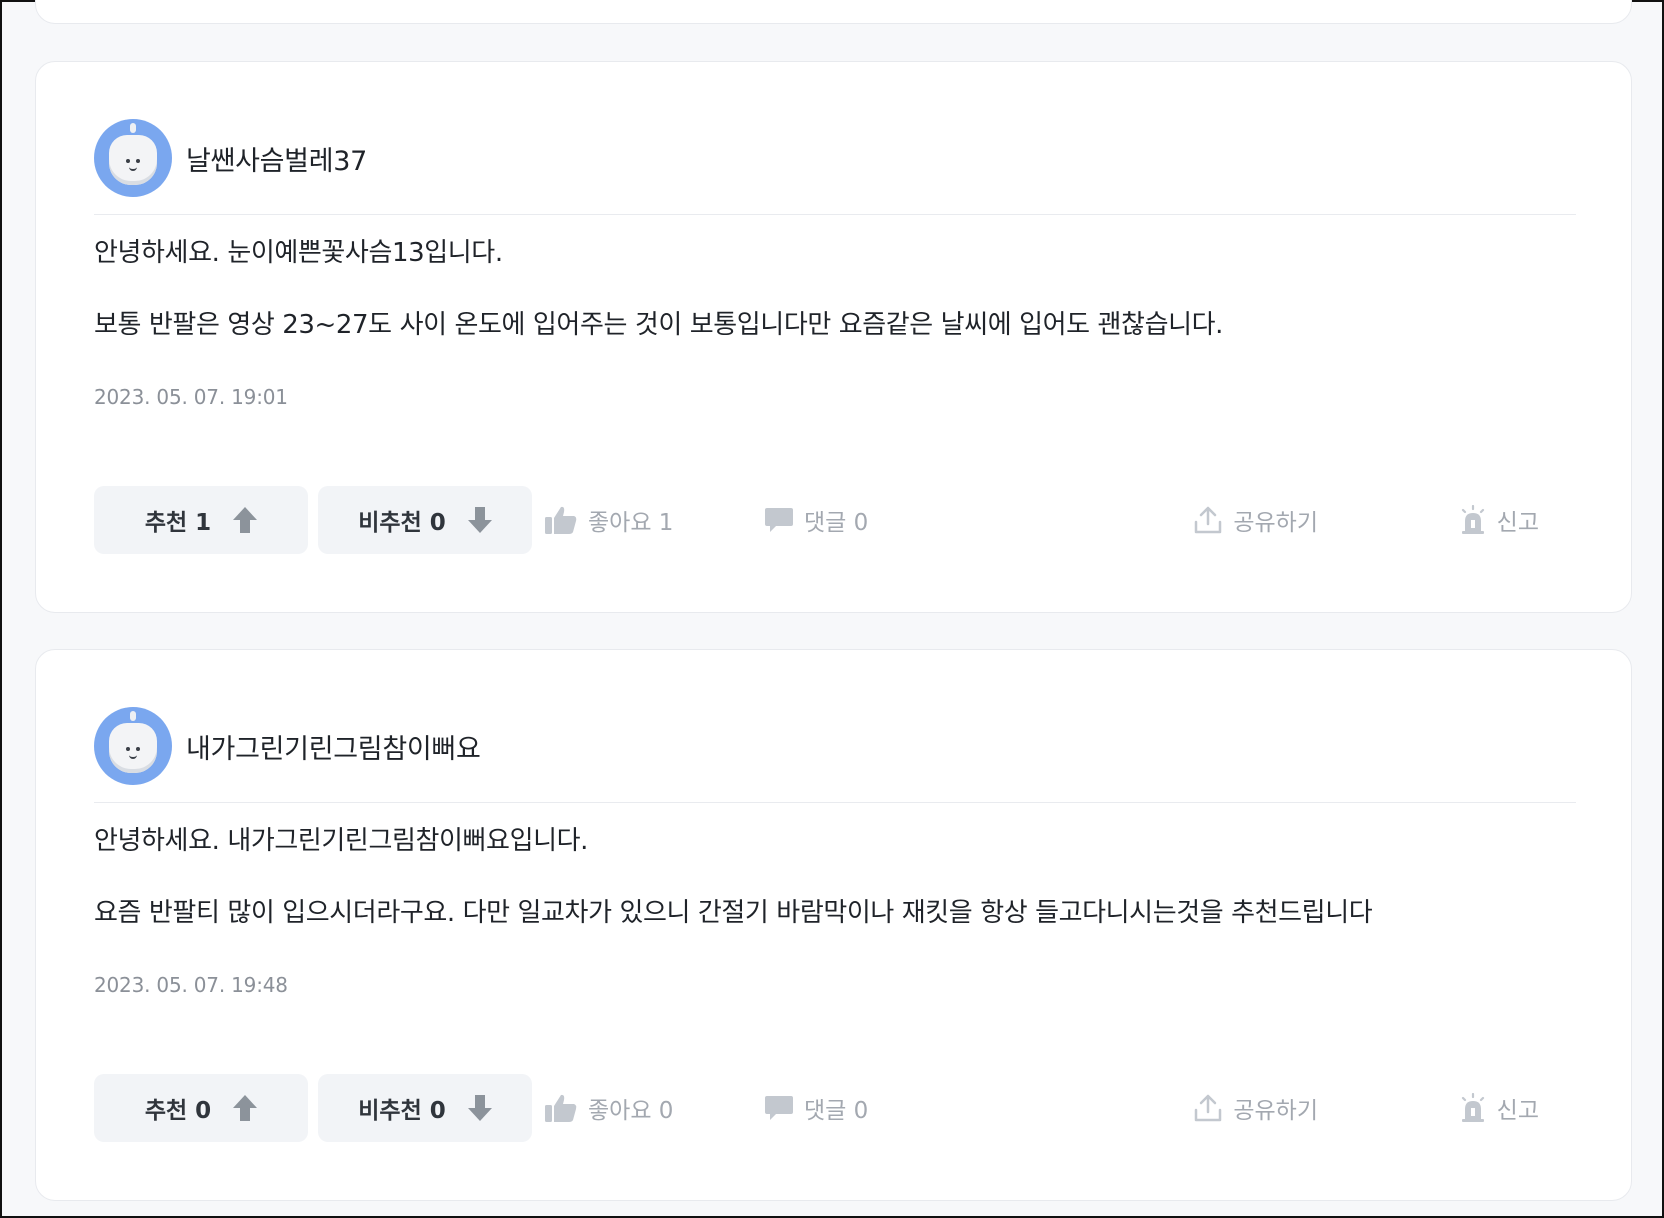  What do you see at coordinates (341, 841) in the screenshot?
I see `answer-greeting: 안녕하세요. 내가그린기린그림참이뻐요입니다.` at bounding box center [341, 841].